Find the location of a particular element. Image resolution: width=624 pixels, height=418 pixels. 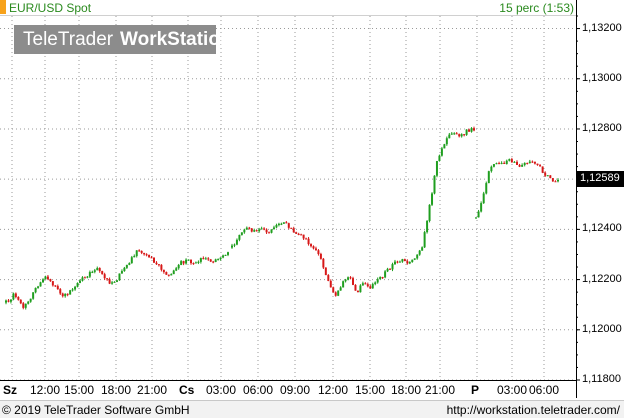

time-label: 18:00 is located at coordinates (406, 390).